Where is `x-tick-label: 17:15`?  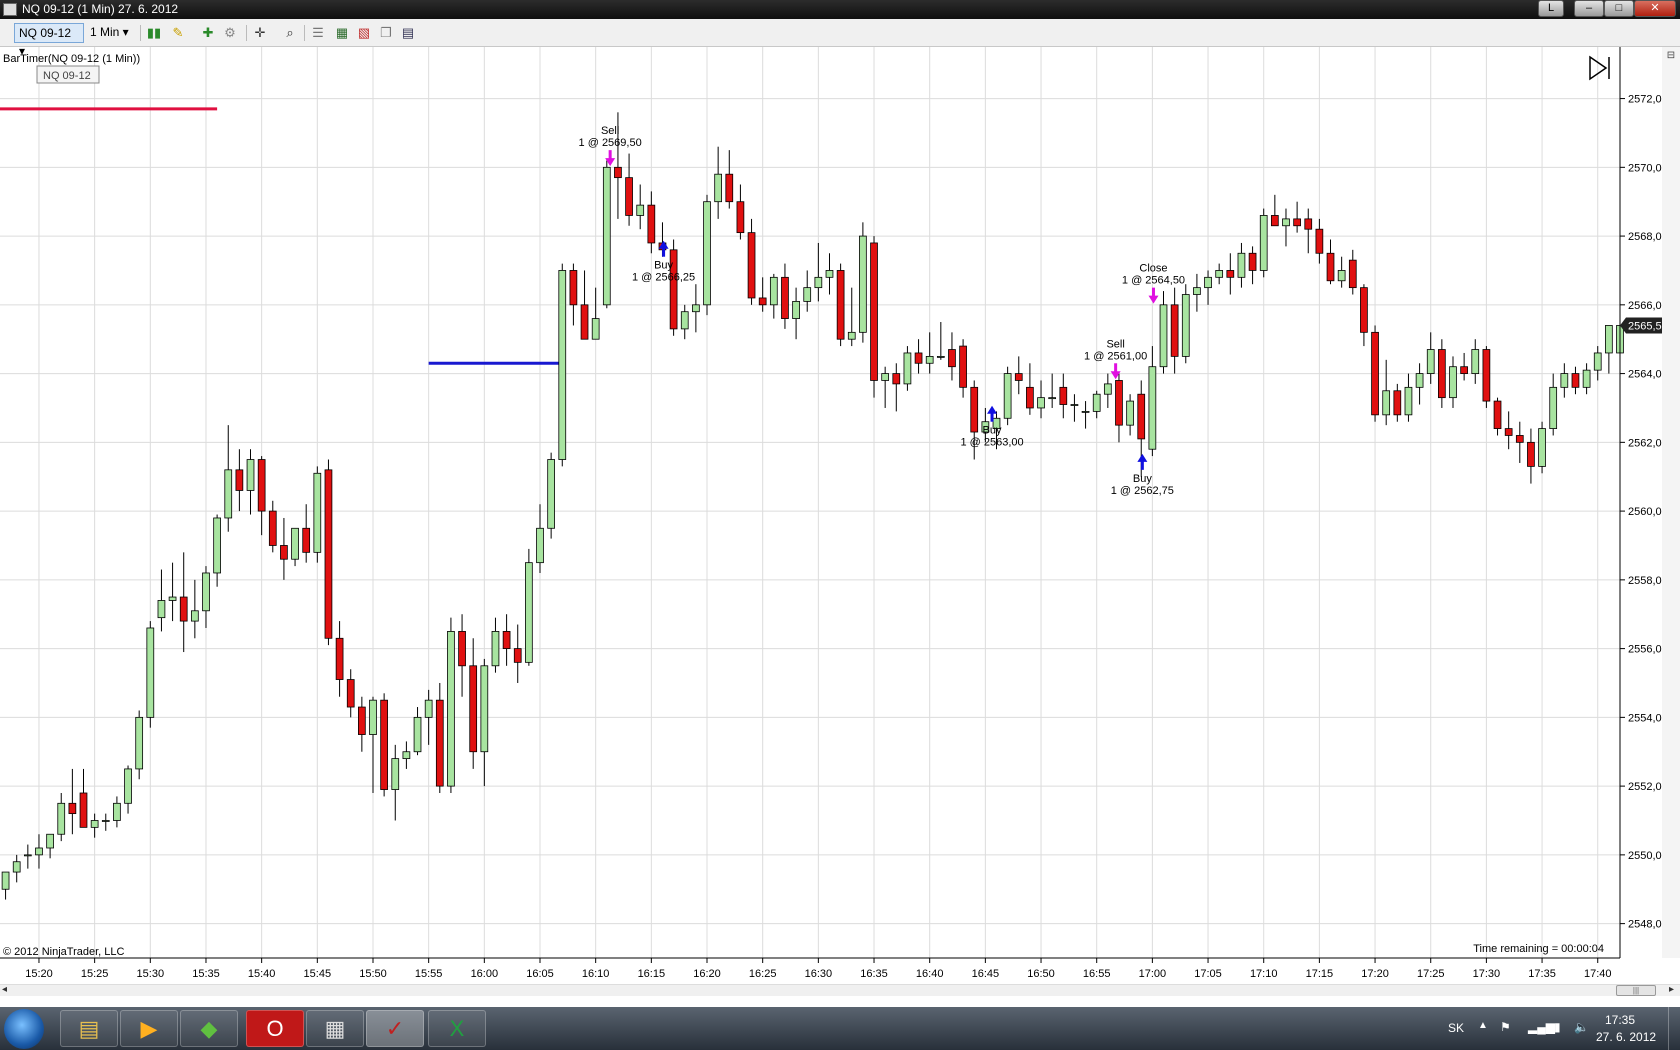 x-tick-label: 17:15 is located at coordinates (1320, 974).